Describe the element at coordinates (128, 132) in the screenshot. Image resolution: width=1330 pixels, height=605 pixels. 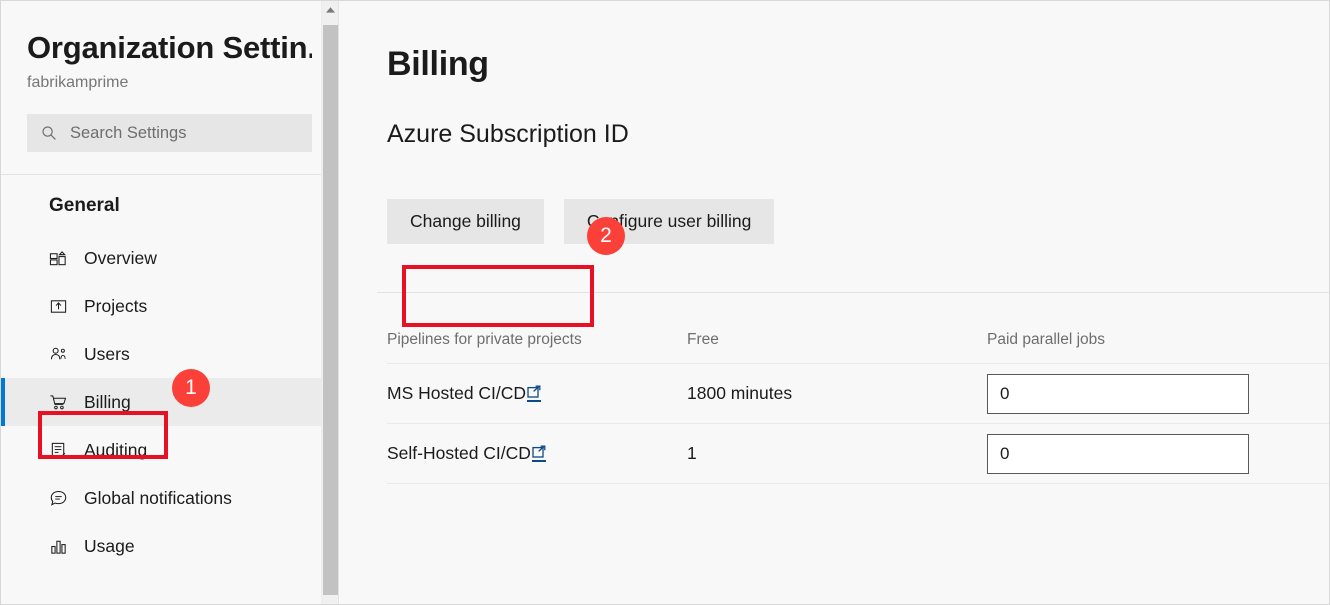
I see `search-placeholder: Search Settings` at that location.